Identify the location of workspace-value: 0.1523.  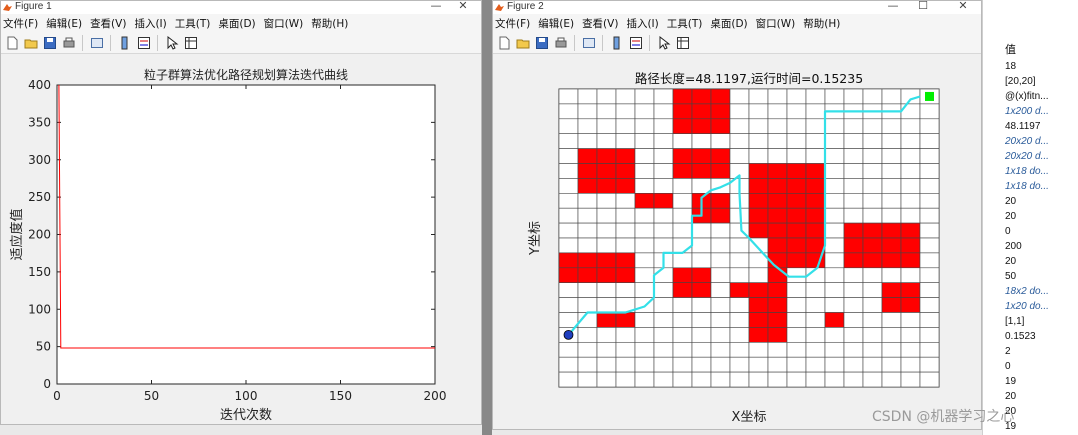
(1041, 336).